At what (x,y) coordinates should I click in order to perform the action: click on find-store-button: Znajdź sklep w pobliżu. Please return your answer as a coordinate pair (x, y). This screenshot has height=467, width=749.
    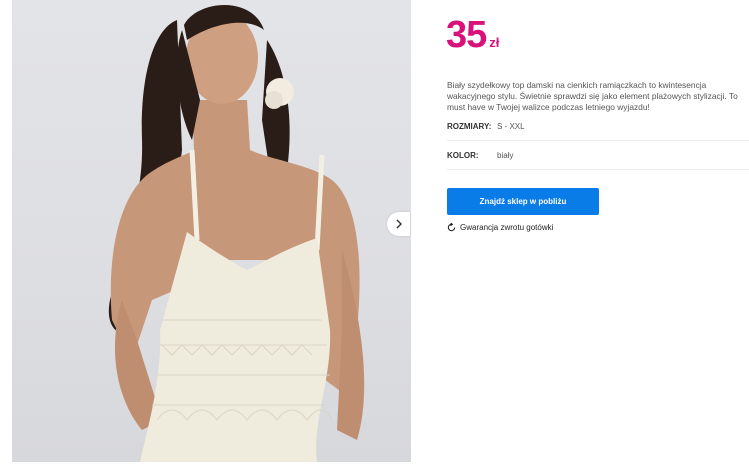
    Looking at the image, I should click on (523, 201).